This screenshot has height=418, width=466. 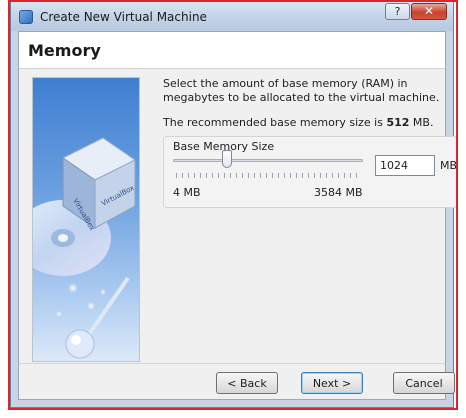 I want to click on back-button: < Back, so click(x=247, y=383).